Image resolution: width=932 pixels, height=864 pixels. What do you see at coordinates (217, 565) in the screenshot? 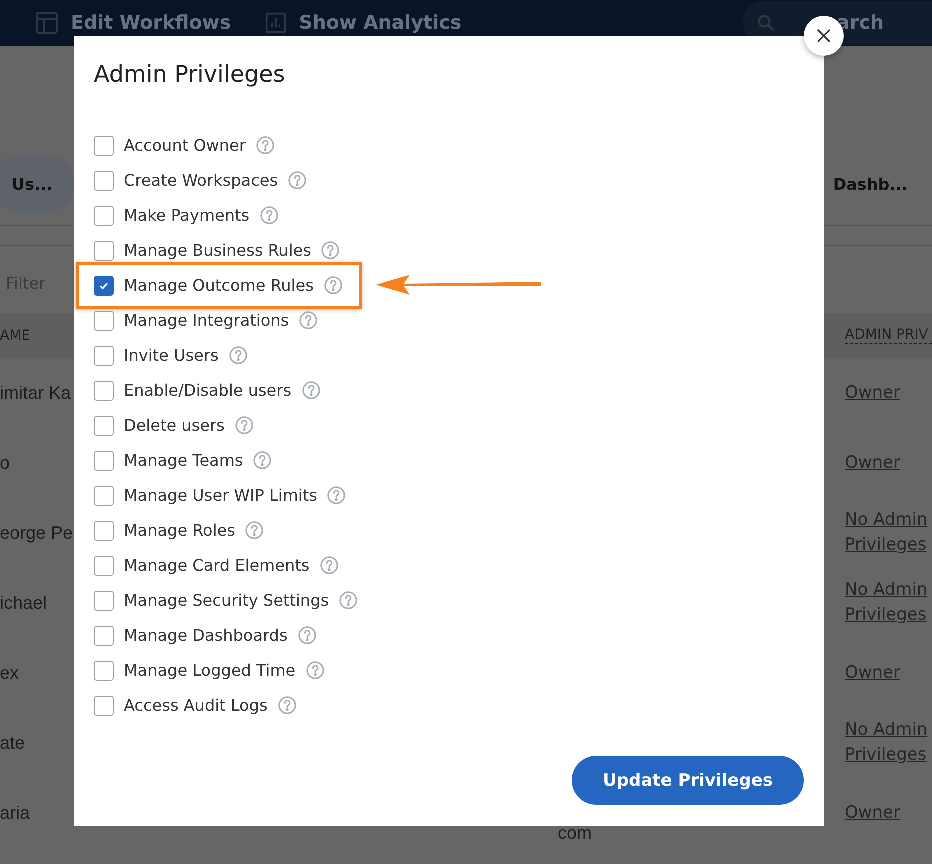
I see `privilege-label: Manage Card Elements` at bounding box center [217, 565].